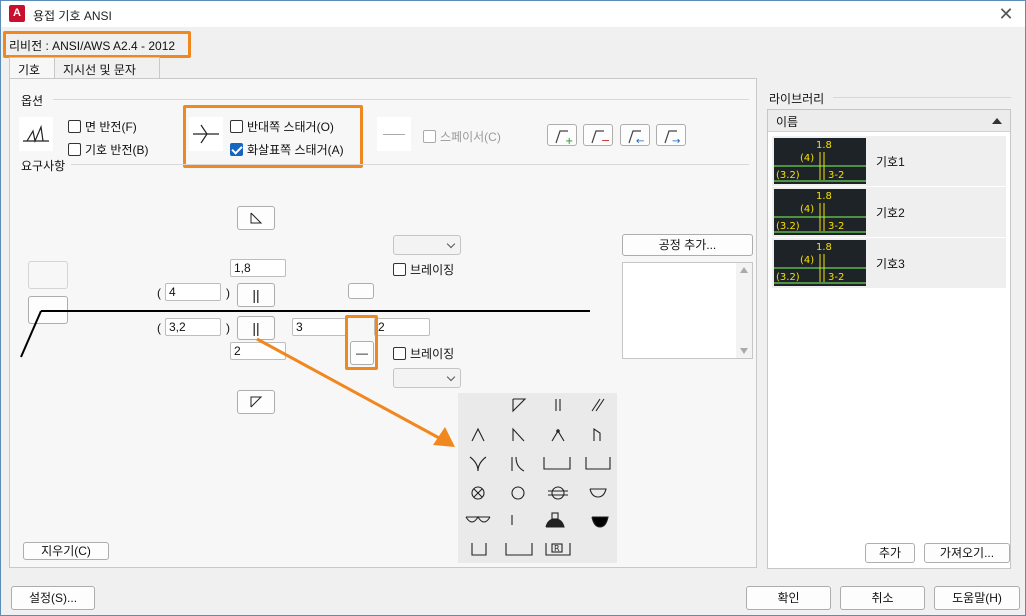 The height and width of the screenshot is (616, 1026). I want to click on app-icon: A, so click(17, 13).